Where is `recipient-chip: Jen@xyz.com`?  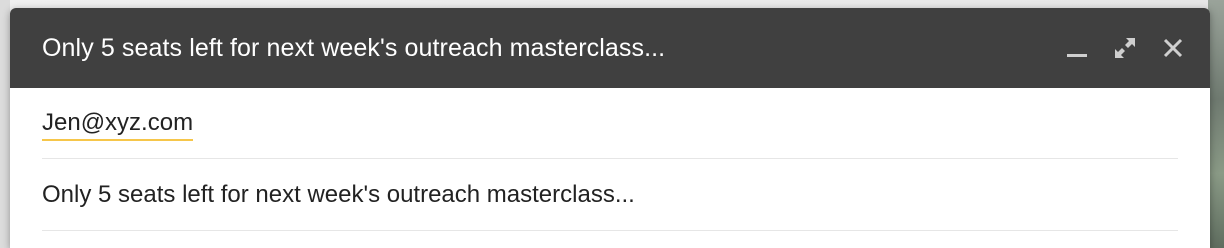
recipient-chip: Jen@xyz.com is located at coordinates (118, 125).